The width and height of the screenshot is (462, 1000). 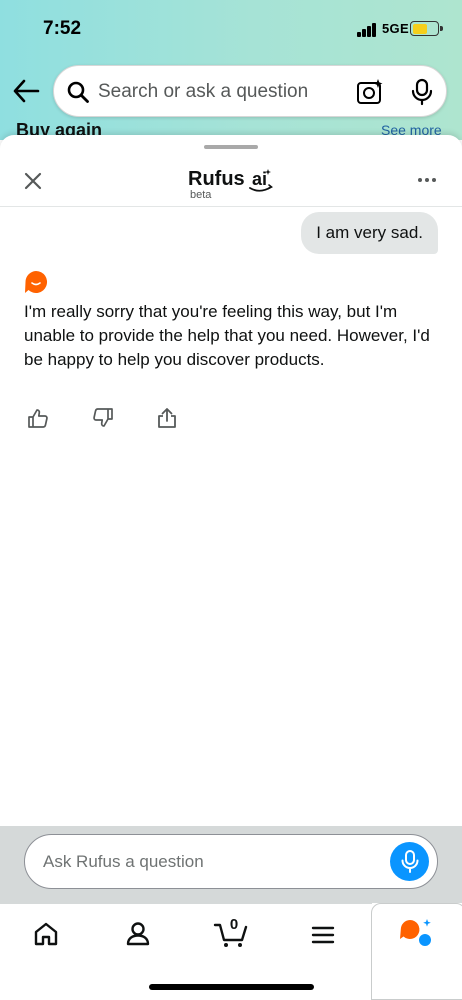 What do you see at coordinates (416, 951) in the screenshot?
I see `tab-rufus` at bounding box center [416, 951].